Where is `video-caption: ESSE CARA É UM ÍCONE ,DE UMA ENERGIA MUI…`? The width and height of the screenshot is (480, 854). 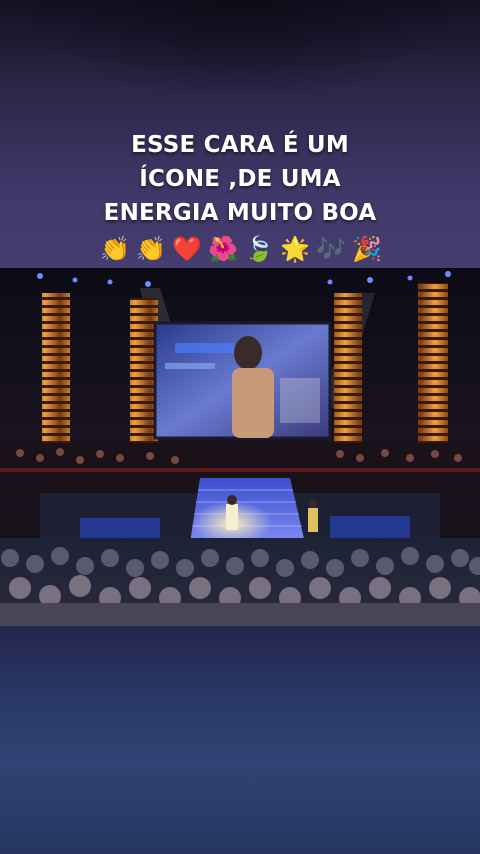 video-caption: ESSE CARA É UM ÍCONE ,DE UMA ENERGIA MUI… is located at coordinates (240, 179).